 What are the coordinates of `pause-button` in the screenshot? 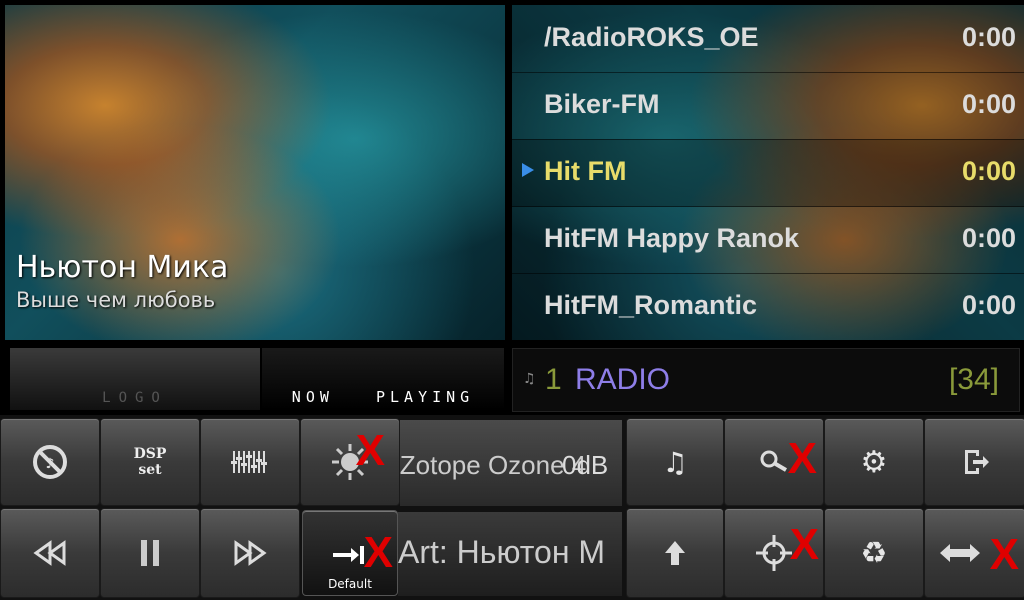 It's located at (150, 553).